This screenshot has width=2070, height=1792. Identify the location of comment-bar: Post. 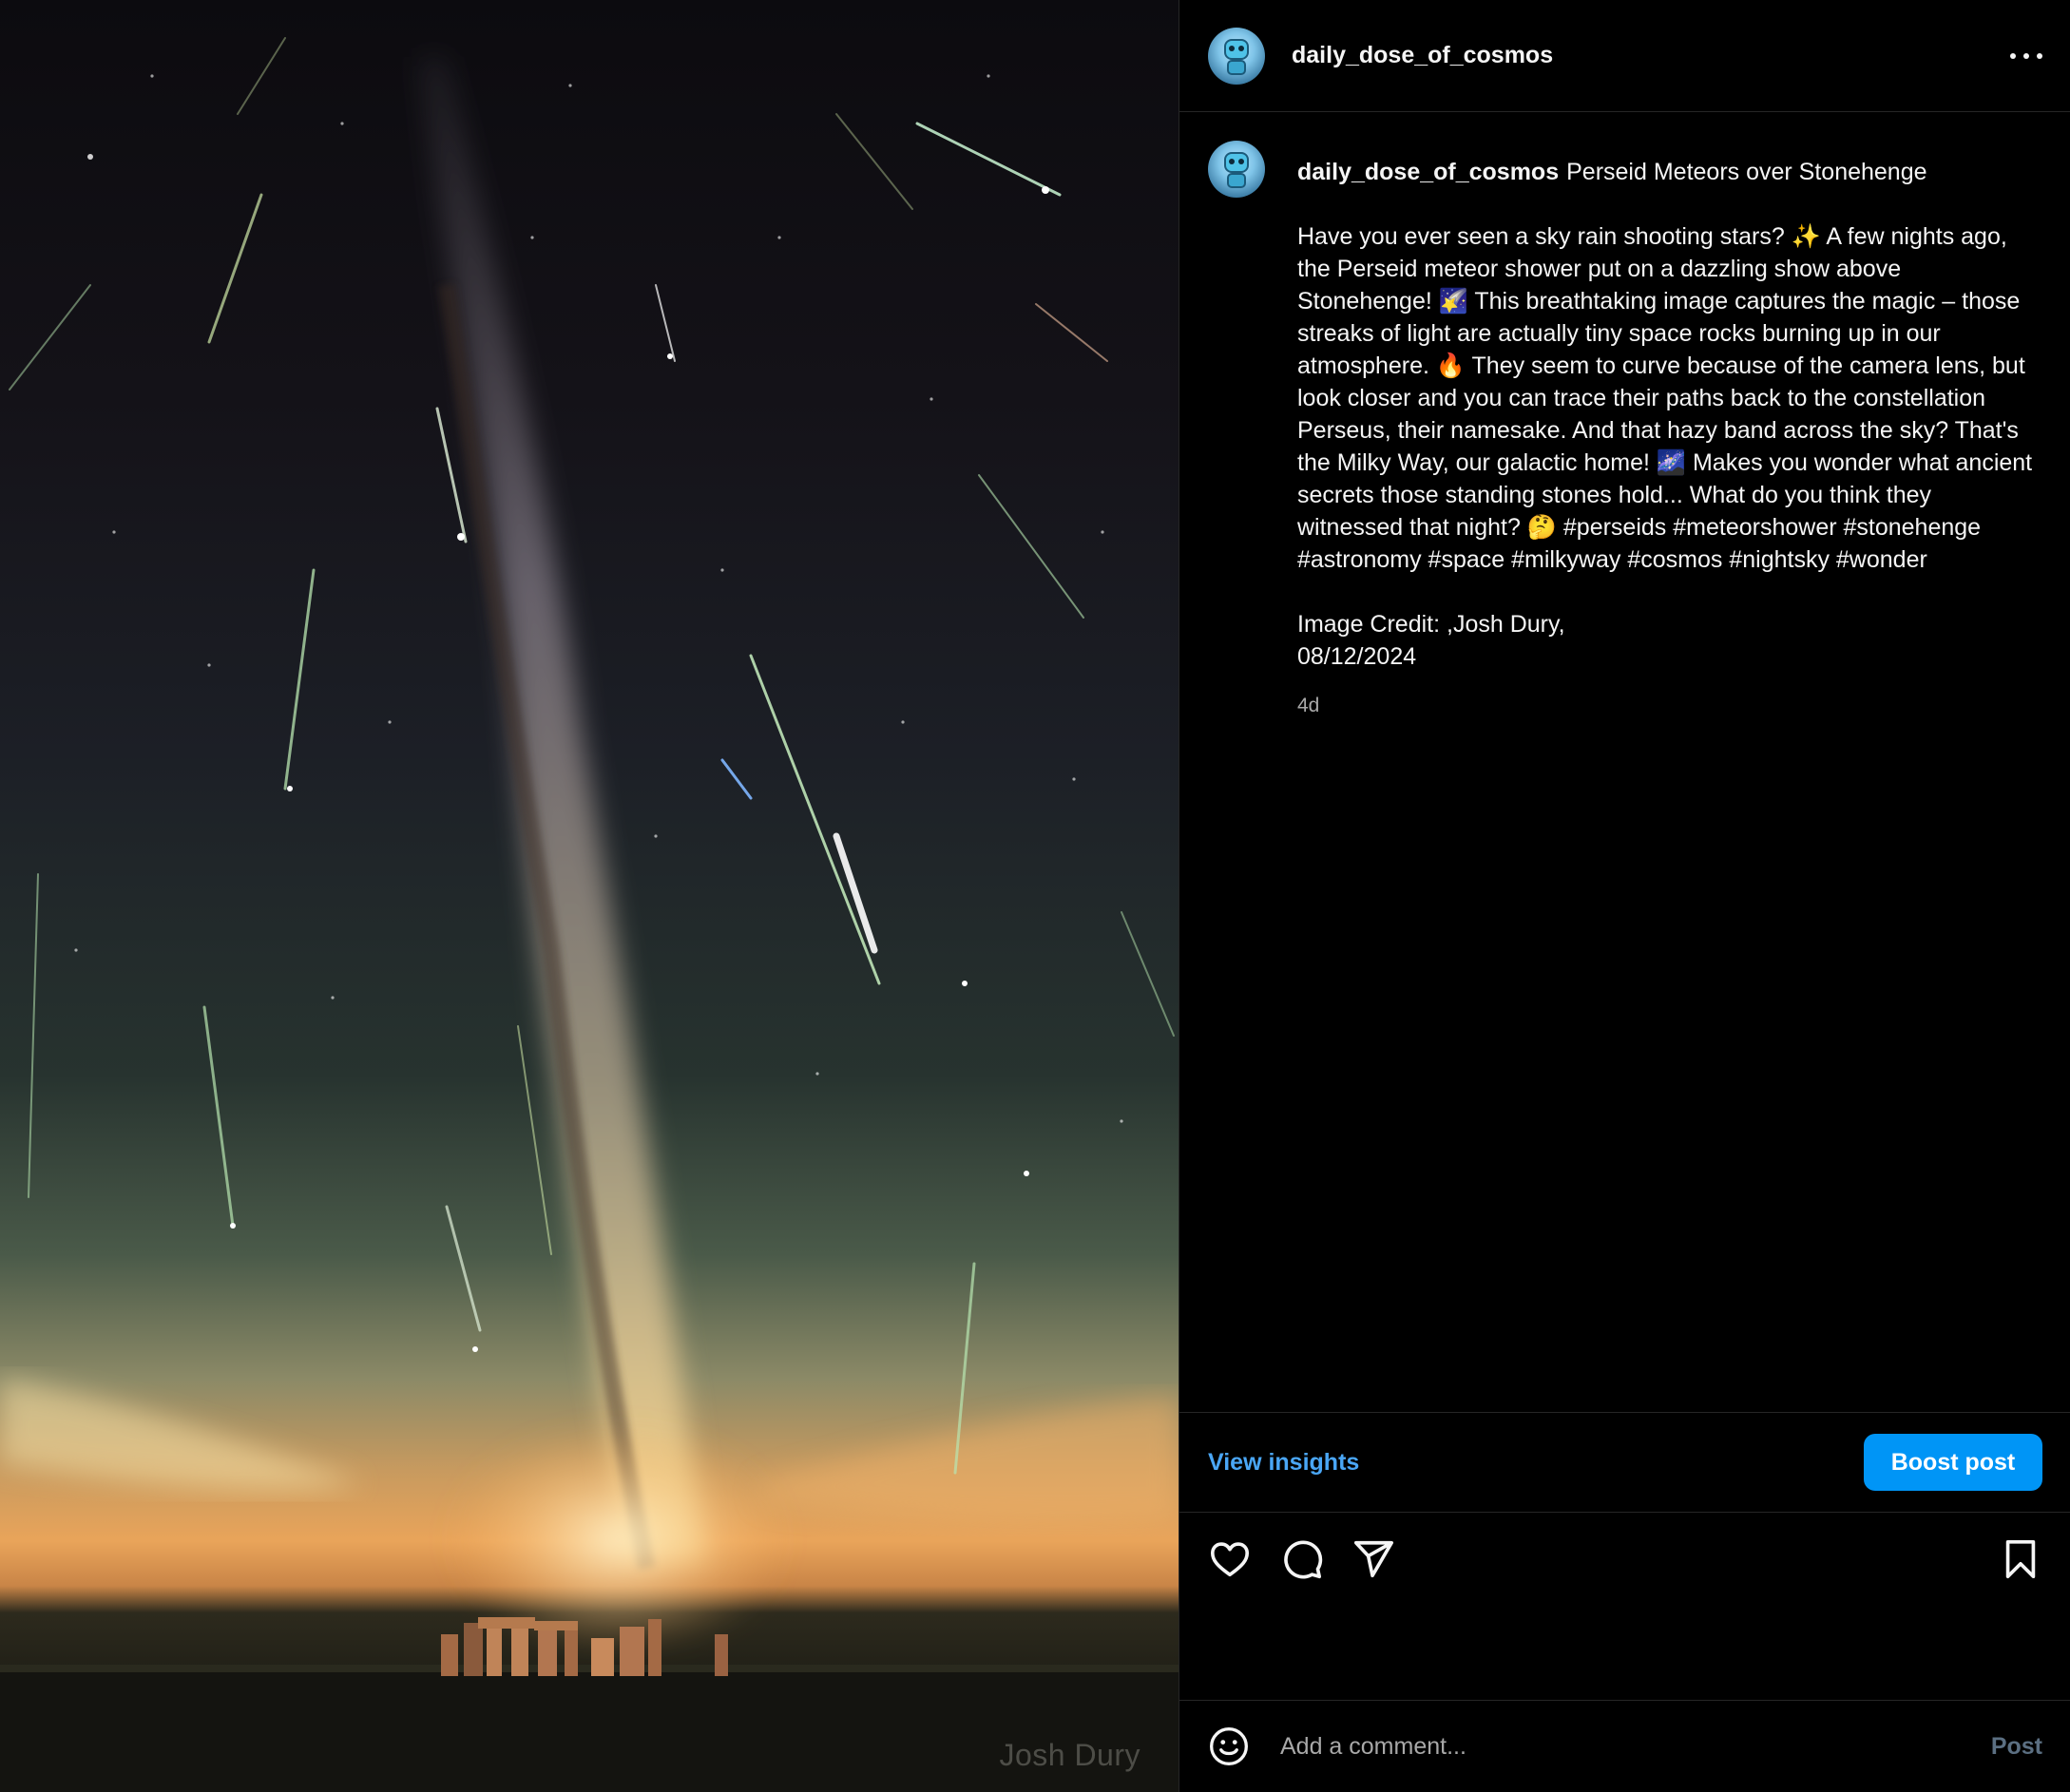
(1624, 1746).